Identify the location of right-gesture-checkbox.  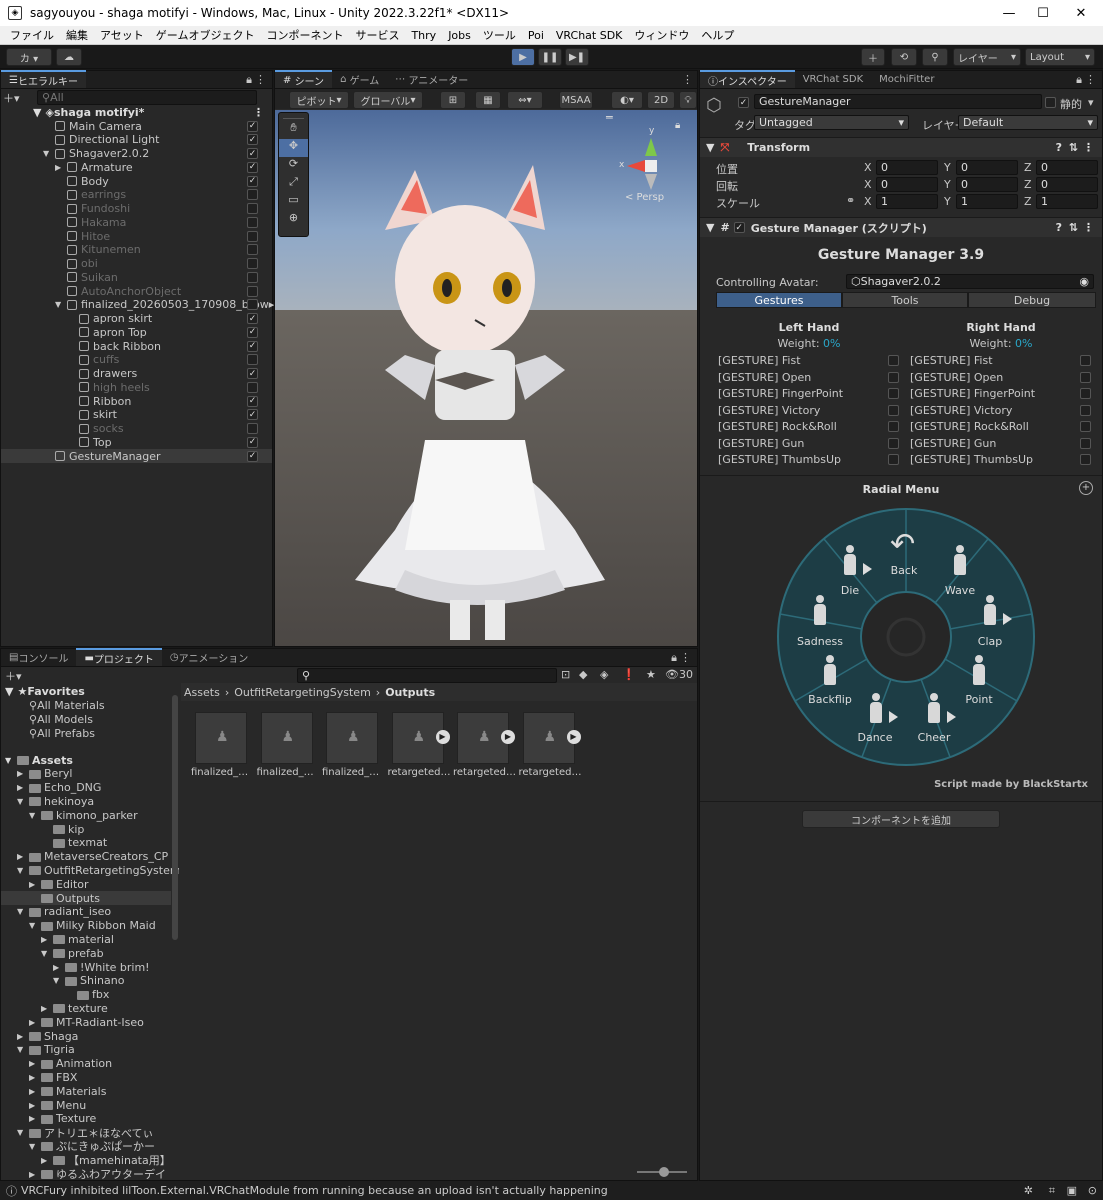
(1085, 426).